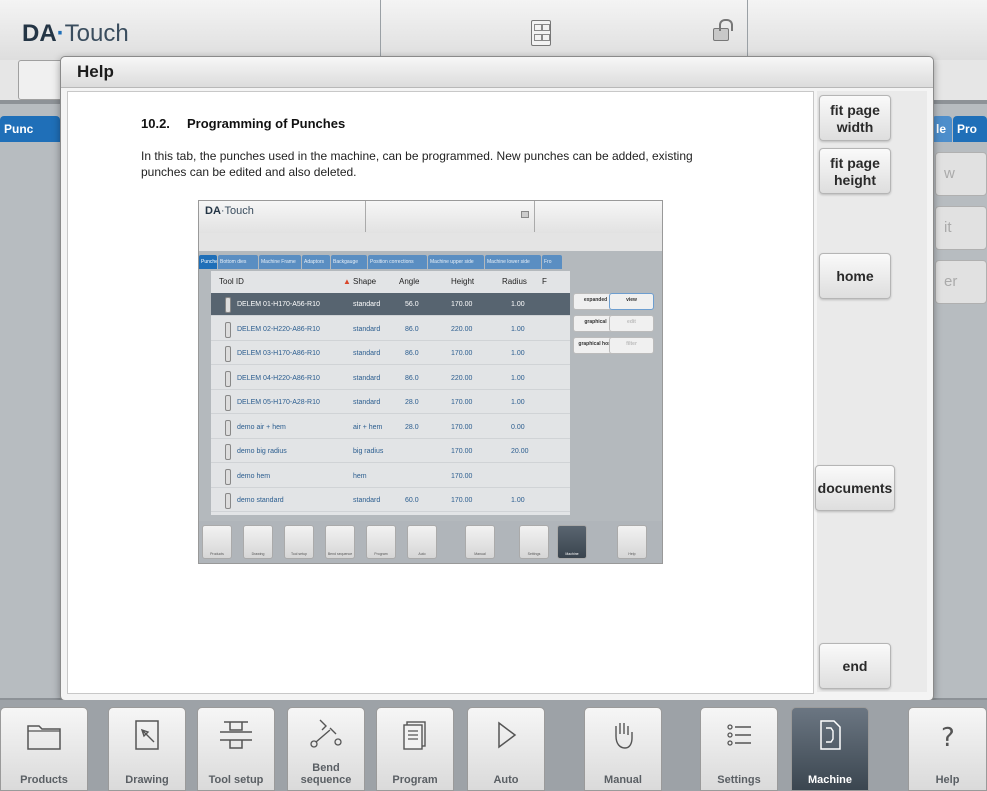 This screenshot has height=791, width=987. What do you see at coordinates (855, 118) in the screenshot?
I see `fit-page-width-button: fit page width` at bounding box center [855, 118].